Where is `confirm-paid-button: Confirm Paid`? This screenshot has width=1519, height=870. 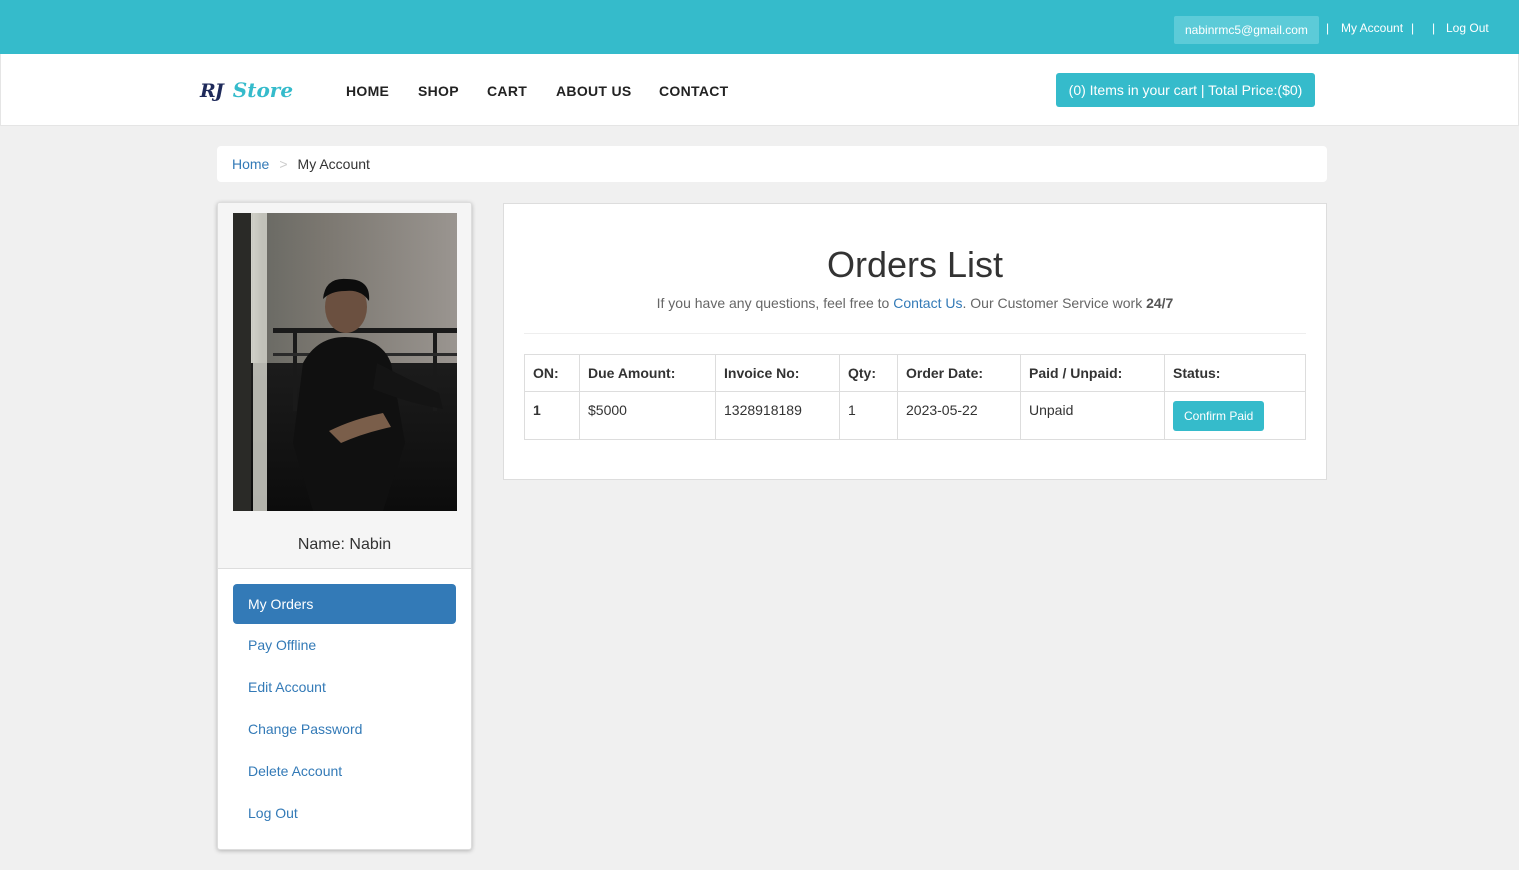 confirm-paid-button: Confirm Paid is located at coordinates (1219, 416).